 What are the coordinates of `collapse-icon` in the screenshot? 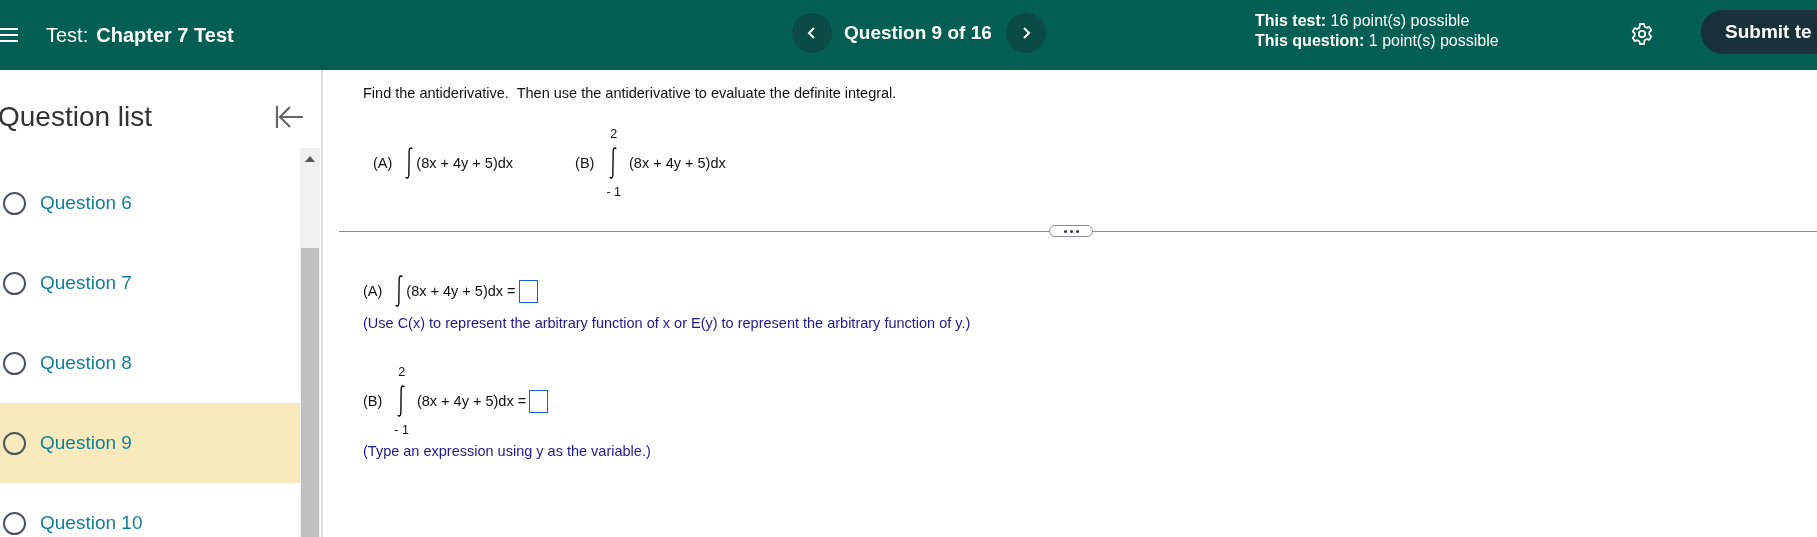 It's located at (290, 117).